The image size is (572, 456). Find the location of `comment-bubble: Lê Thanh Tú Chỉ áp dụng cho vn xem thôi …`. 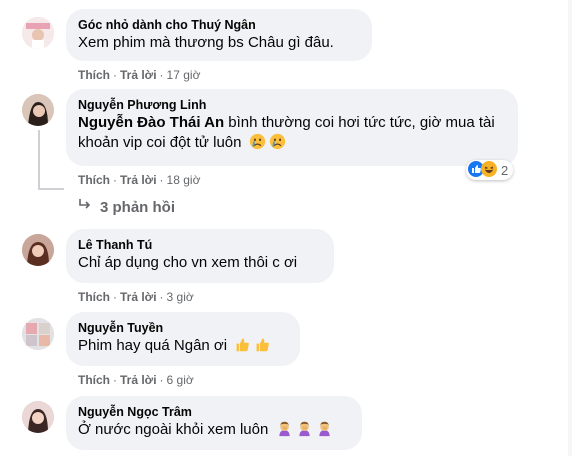

comment-bubble: Lê Thanh Tú Chỉ áp dụng cho vn xem thôi … is located at coordinates (200, 256).